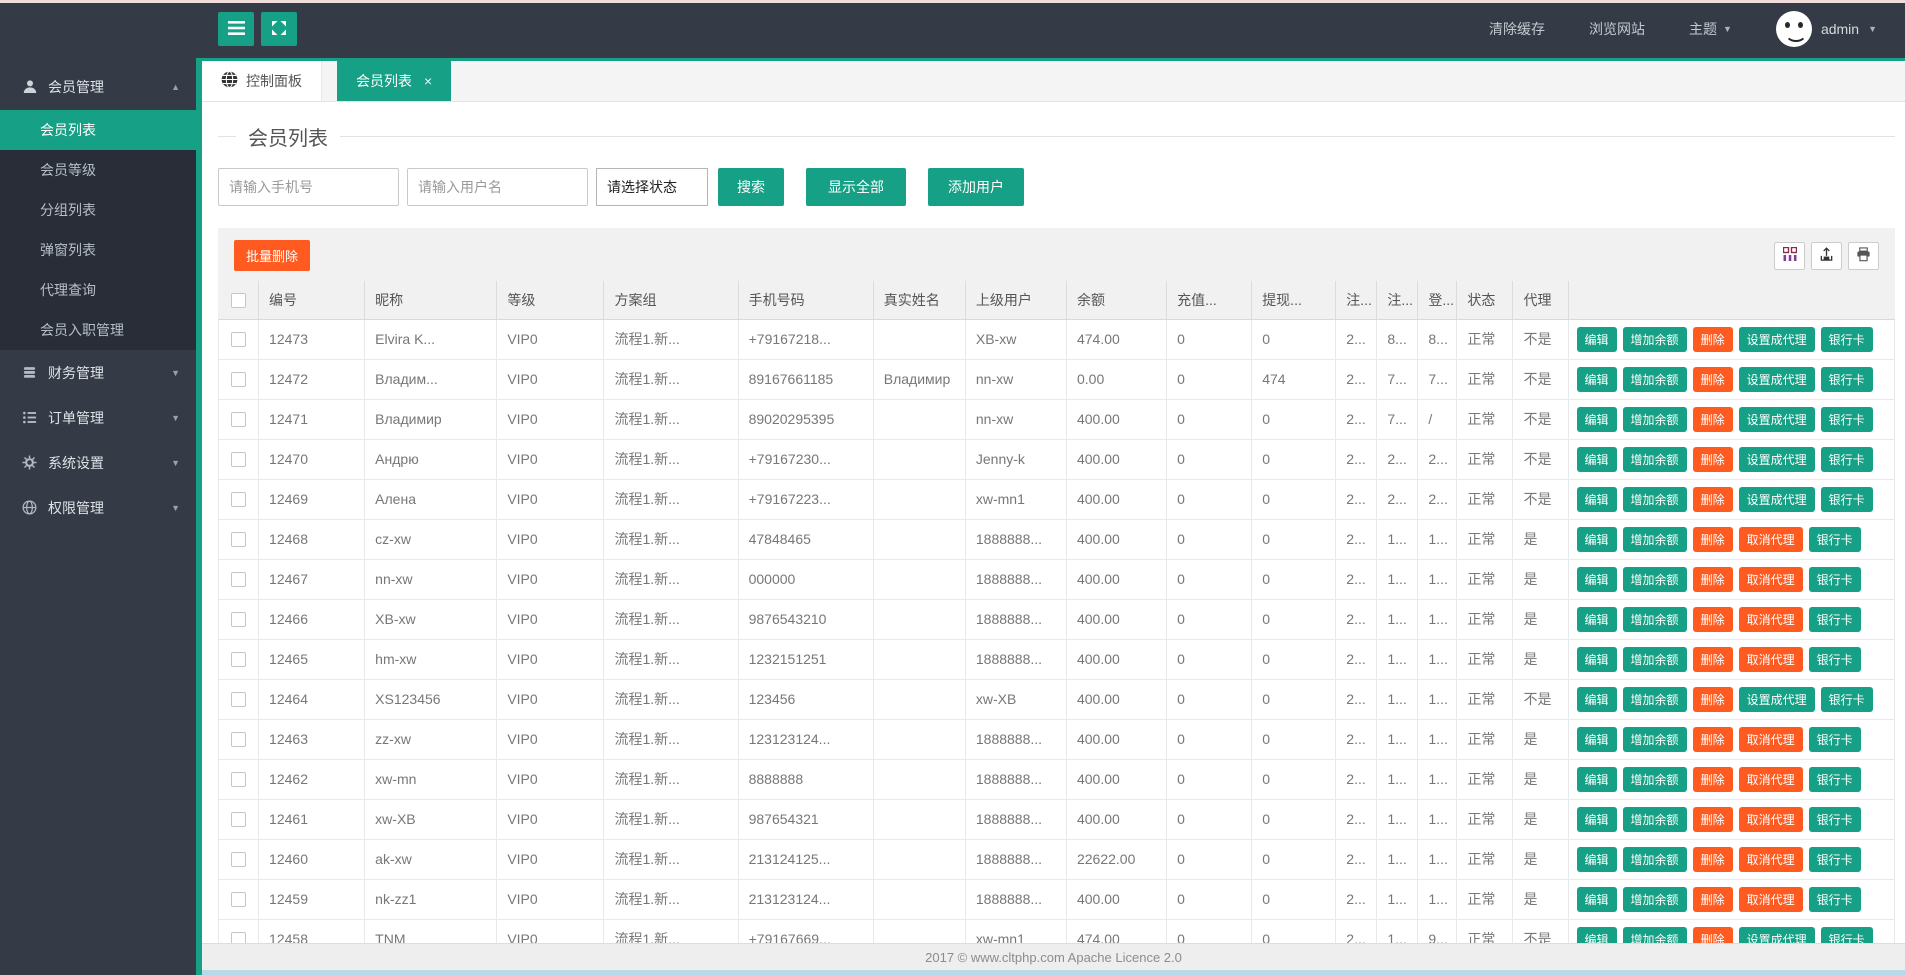  What do you see at coordinates (394, 81) in the screenshot?
I see `tab-member-list: 会员列表 ×` at bounding box center [394, 81].